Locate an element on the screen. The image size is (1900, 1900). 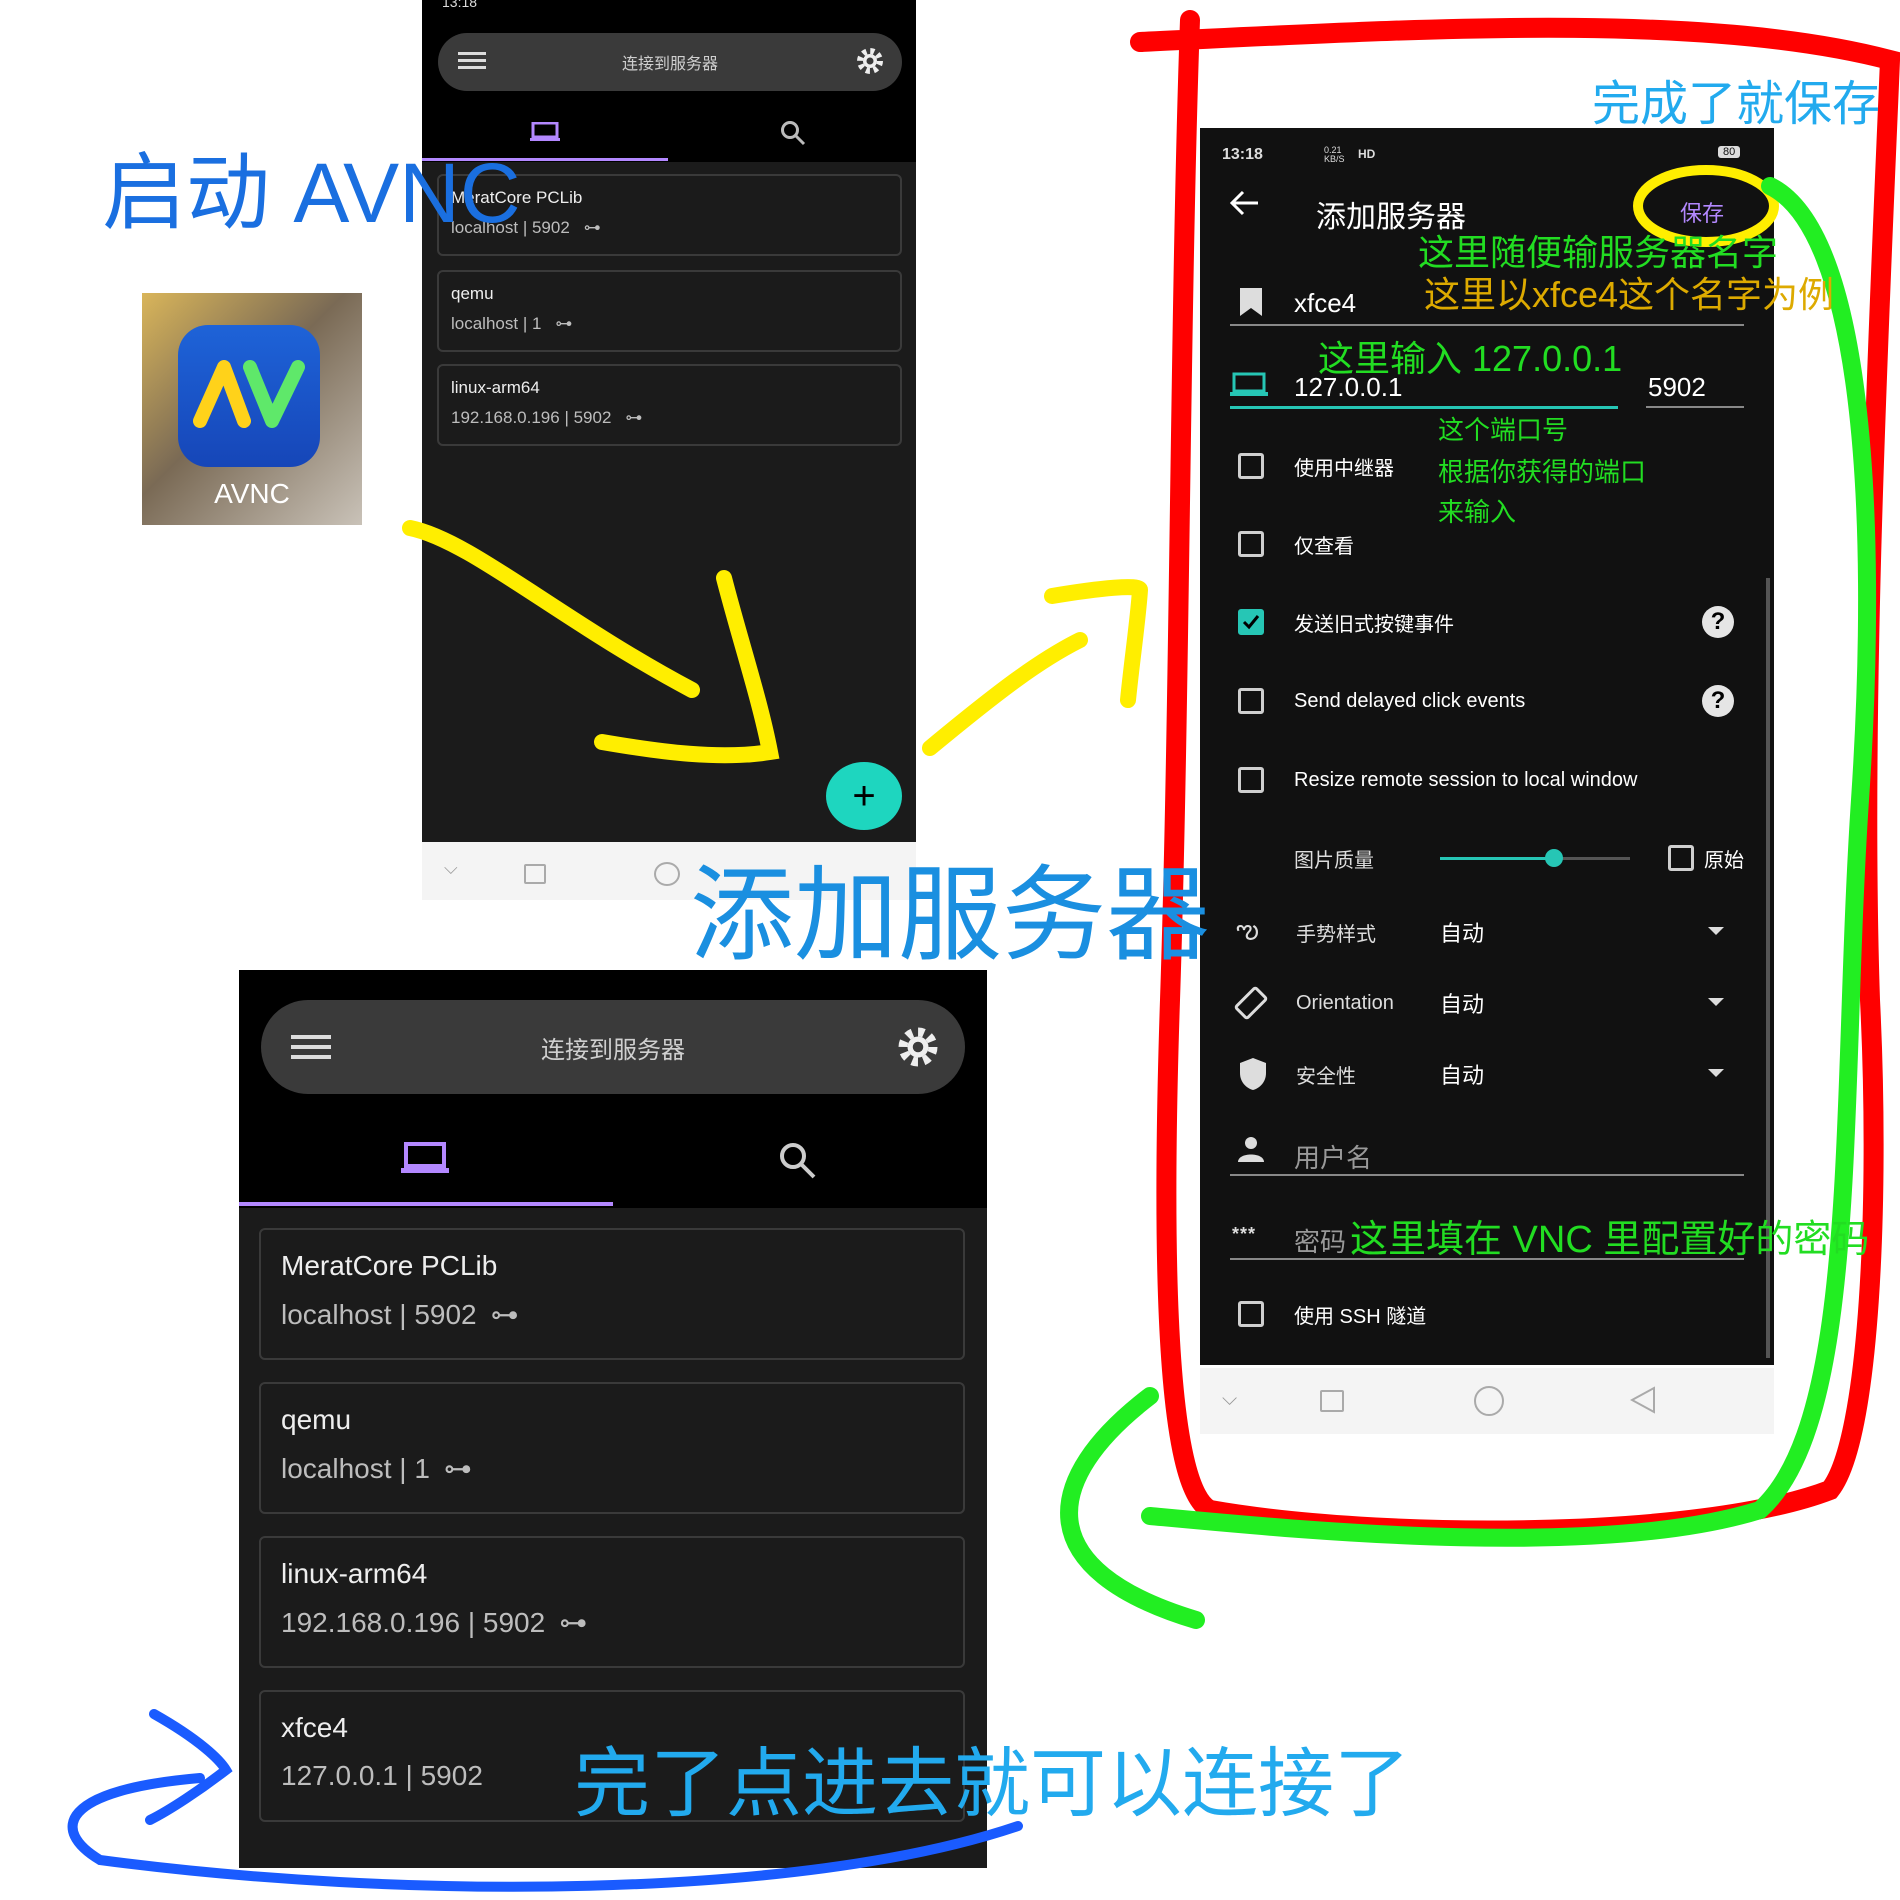
name-input: xfce4 is located at coordinates (1325, 303).